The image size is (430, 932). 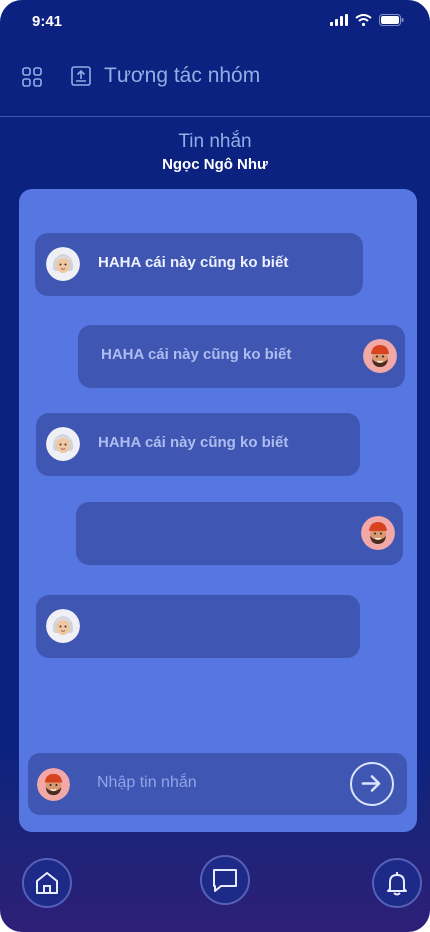 I want to click on nav-home-button, so click(x=47, y=883).